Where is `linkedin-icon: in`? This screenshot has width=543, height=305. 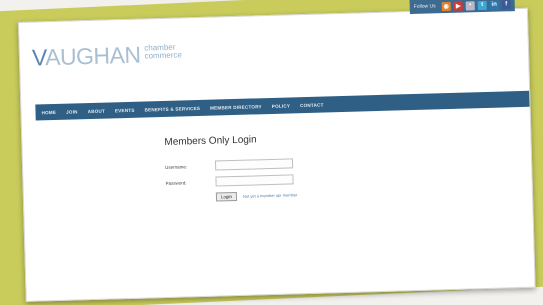
linkedin-icon: in is located at coordinates (494, 5).